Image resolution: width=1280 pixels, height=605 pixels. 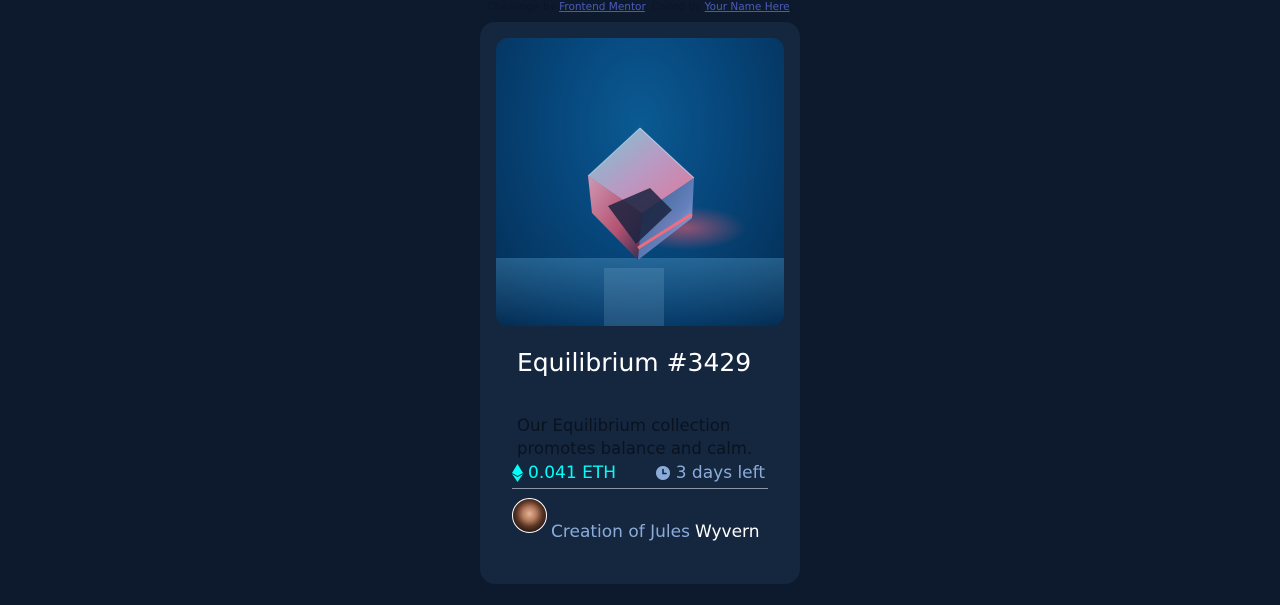 I want to click on ethereum-icon, so click(x=517, y=473).